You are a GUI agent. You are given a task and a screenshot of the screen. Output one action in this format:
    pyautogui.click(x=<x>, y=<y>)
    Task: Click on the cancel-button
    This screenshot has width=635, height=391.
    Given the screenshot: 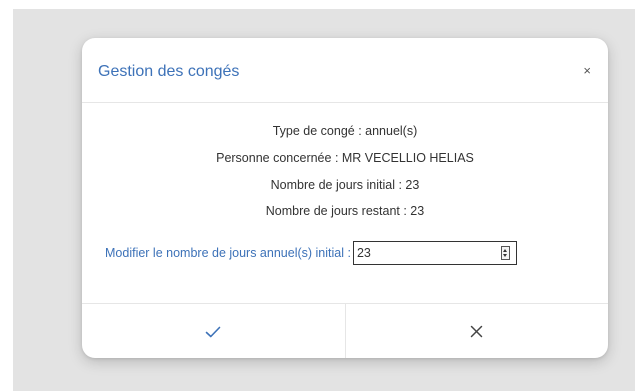 What is the action you would take?
    pyautogui.click(x=477, y=331)
    